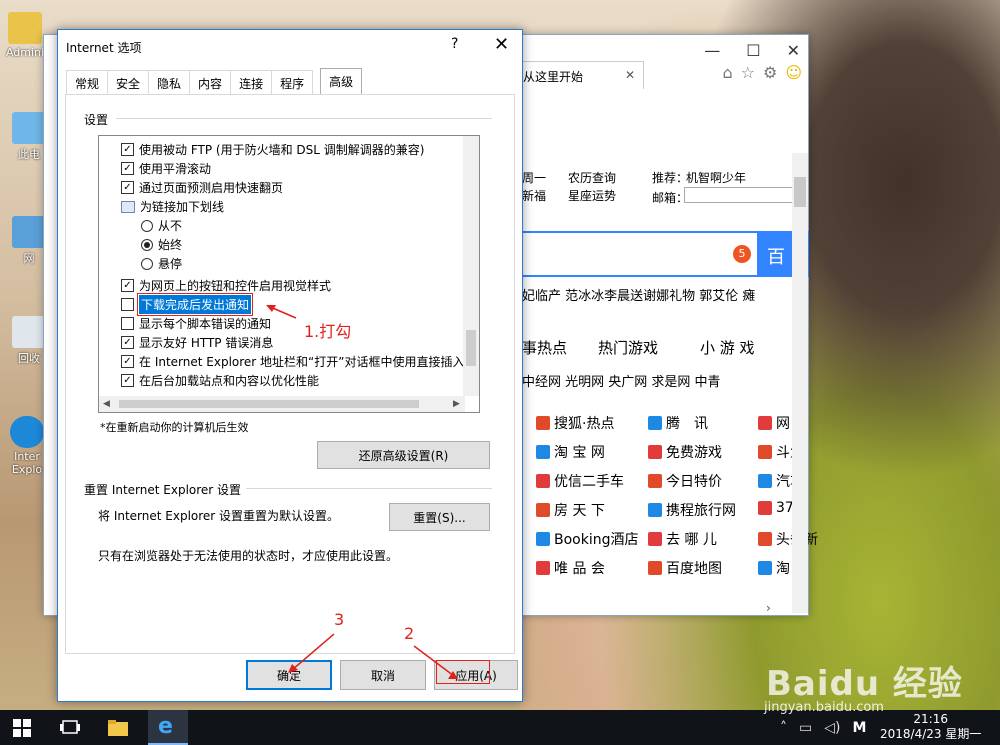 This screenshot has width=1000, height=745. What do you see at coordinates (727, 347) in the screenshot?
I see `nav-mini-games: 小 游 戏` at bounding box center [727, 347].